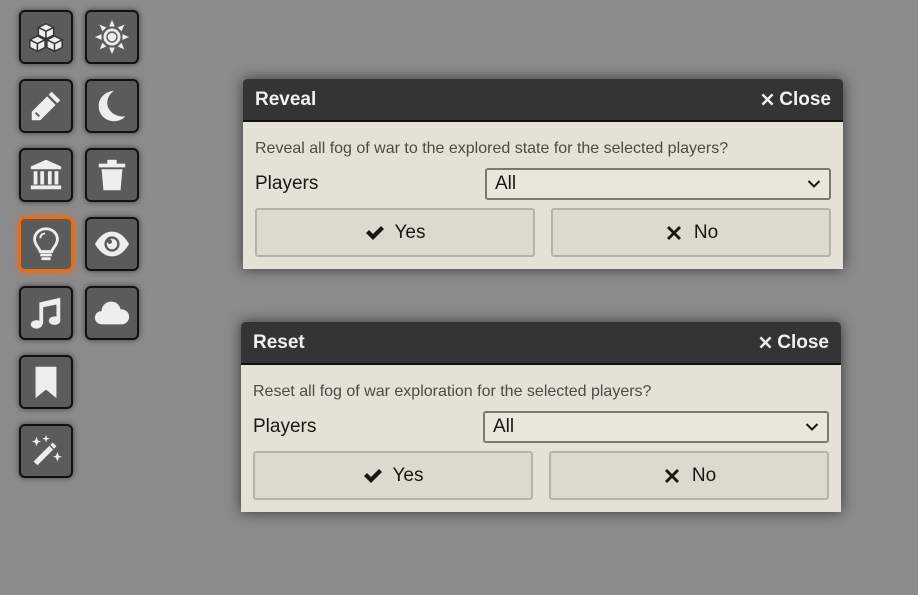  Describe the element at coordinates (286, 99) in the screenshot. I see `reveal-dialog-title: Reveal` at that location.